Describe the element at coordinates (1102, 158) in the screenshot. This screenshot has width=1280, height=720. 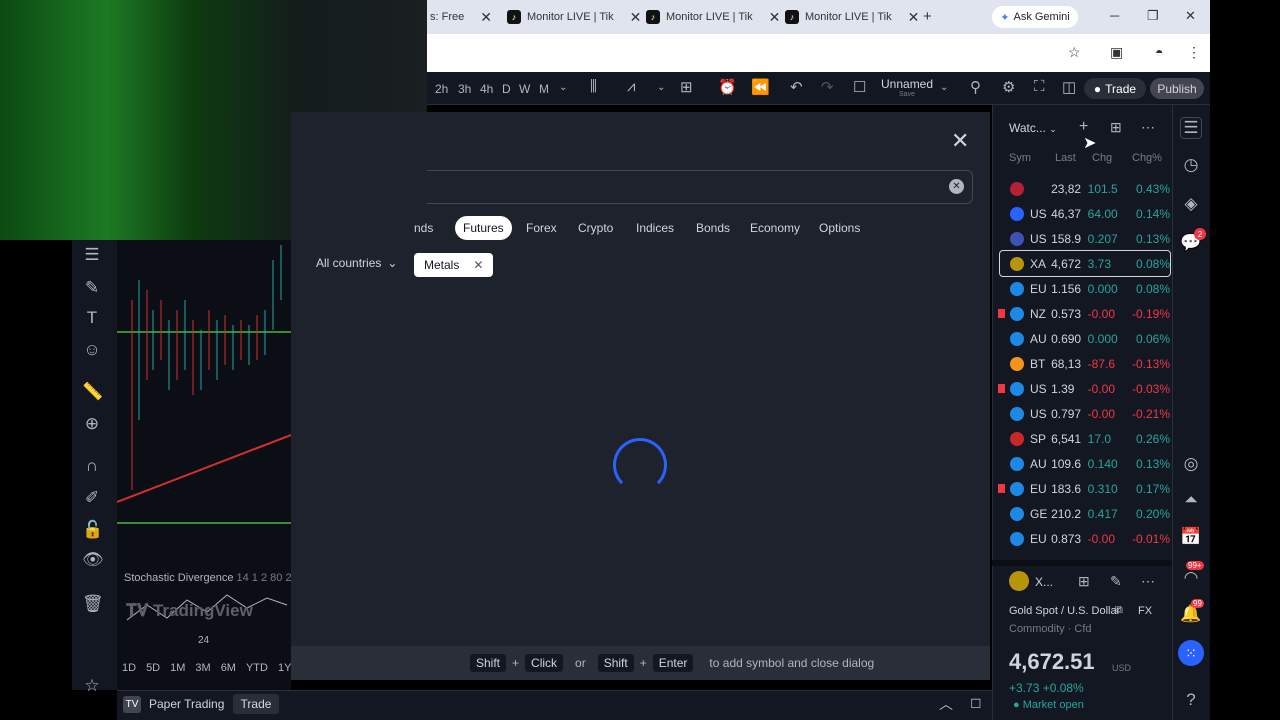
I see `col-header-chg: Chg` at that location.